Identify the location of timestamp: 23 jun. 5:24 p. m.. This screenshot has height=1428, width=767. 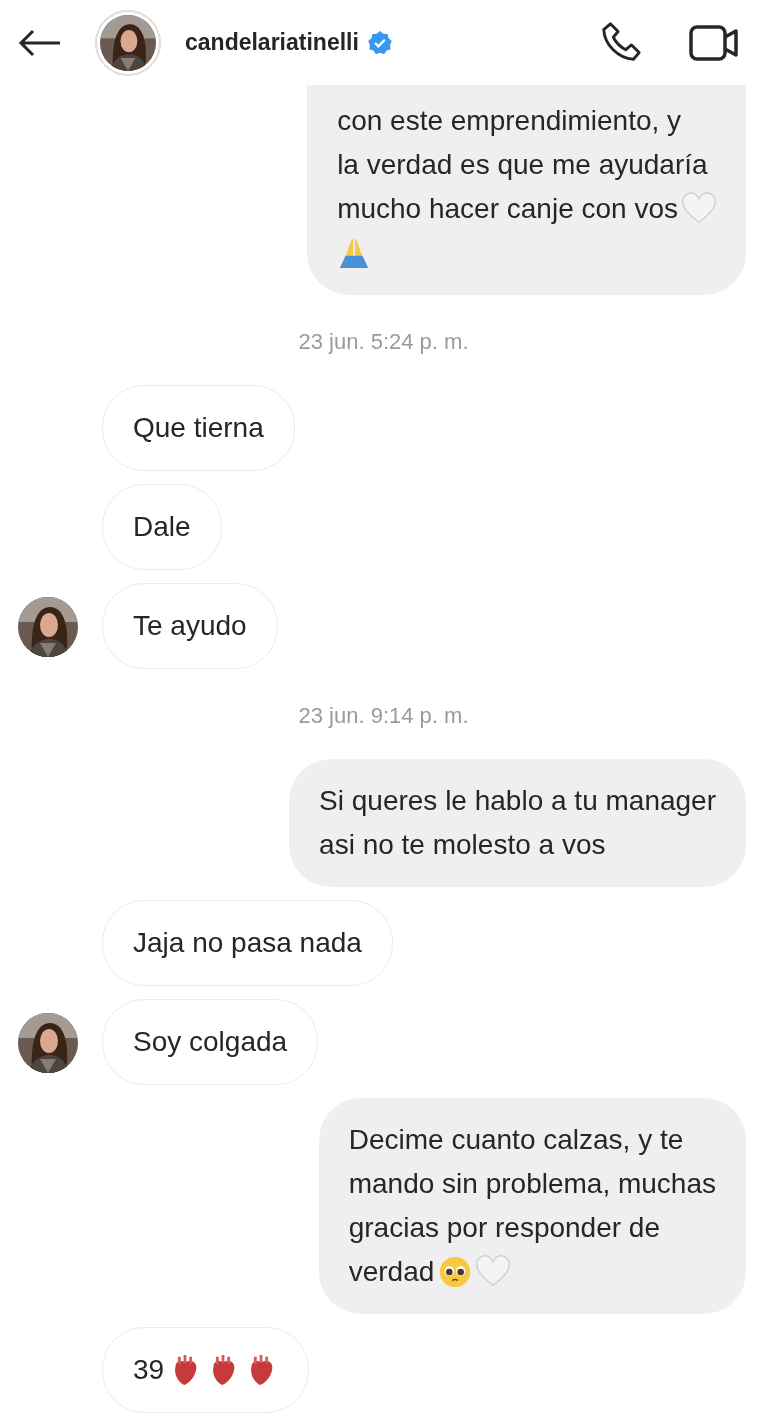
(383, 342).